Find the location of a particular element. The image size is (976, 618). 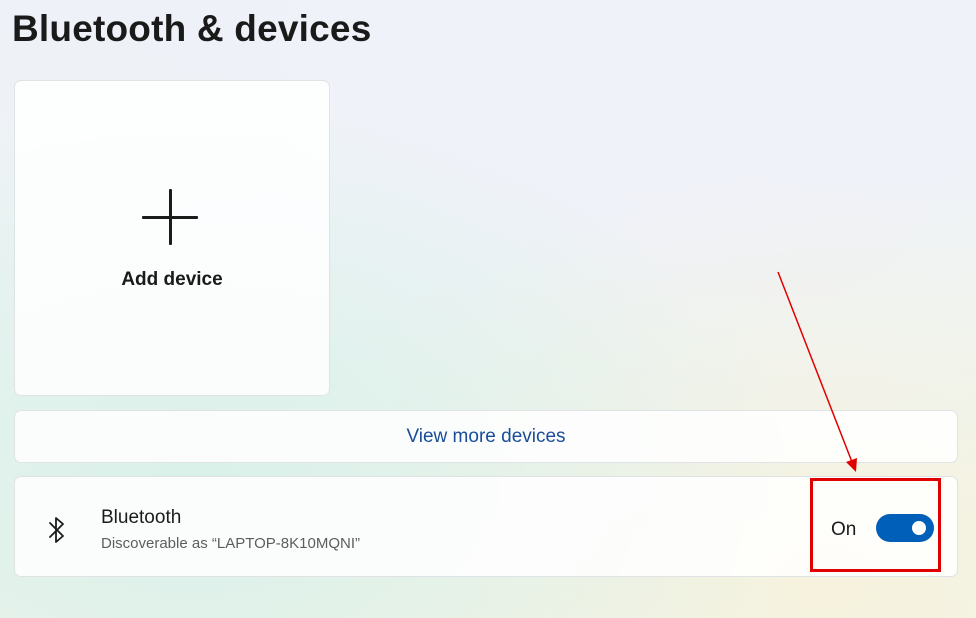

bluetooth-icon is located at coordinates (57, 530).